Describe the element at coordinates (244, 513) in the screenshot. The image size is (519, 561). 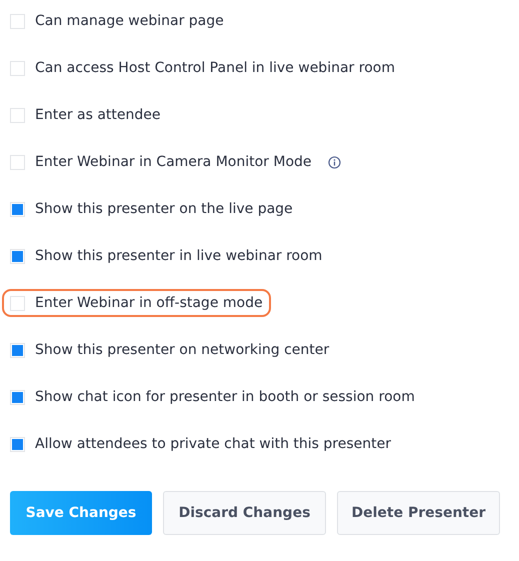
I see `action-button: Discard Changes` at that location.